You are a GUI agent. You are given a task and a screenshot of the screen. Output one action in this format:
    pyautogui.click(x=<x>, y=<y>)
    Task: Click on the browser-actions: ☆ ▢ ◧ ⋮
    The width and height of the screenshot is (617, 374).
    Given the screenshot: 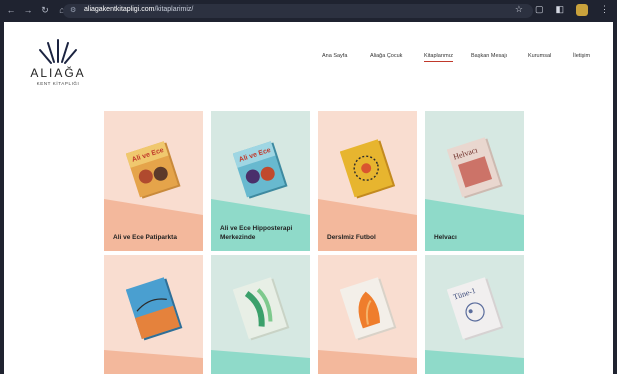 What is the action you would take?
    pyautogui.click(x=562, y=10)
    